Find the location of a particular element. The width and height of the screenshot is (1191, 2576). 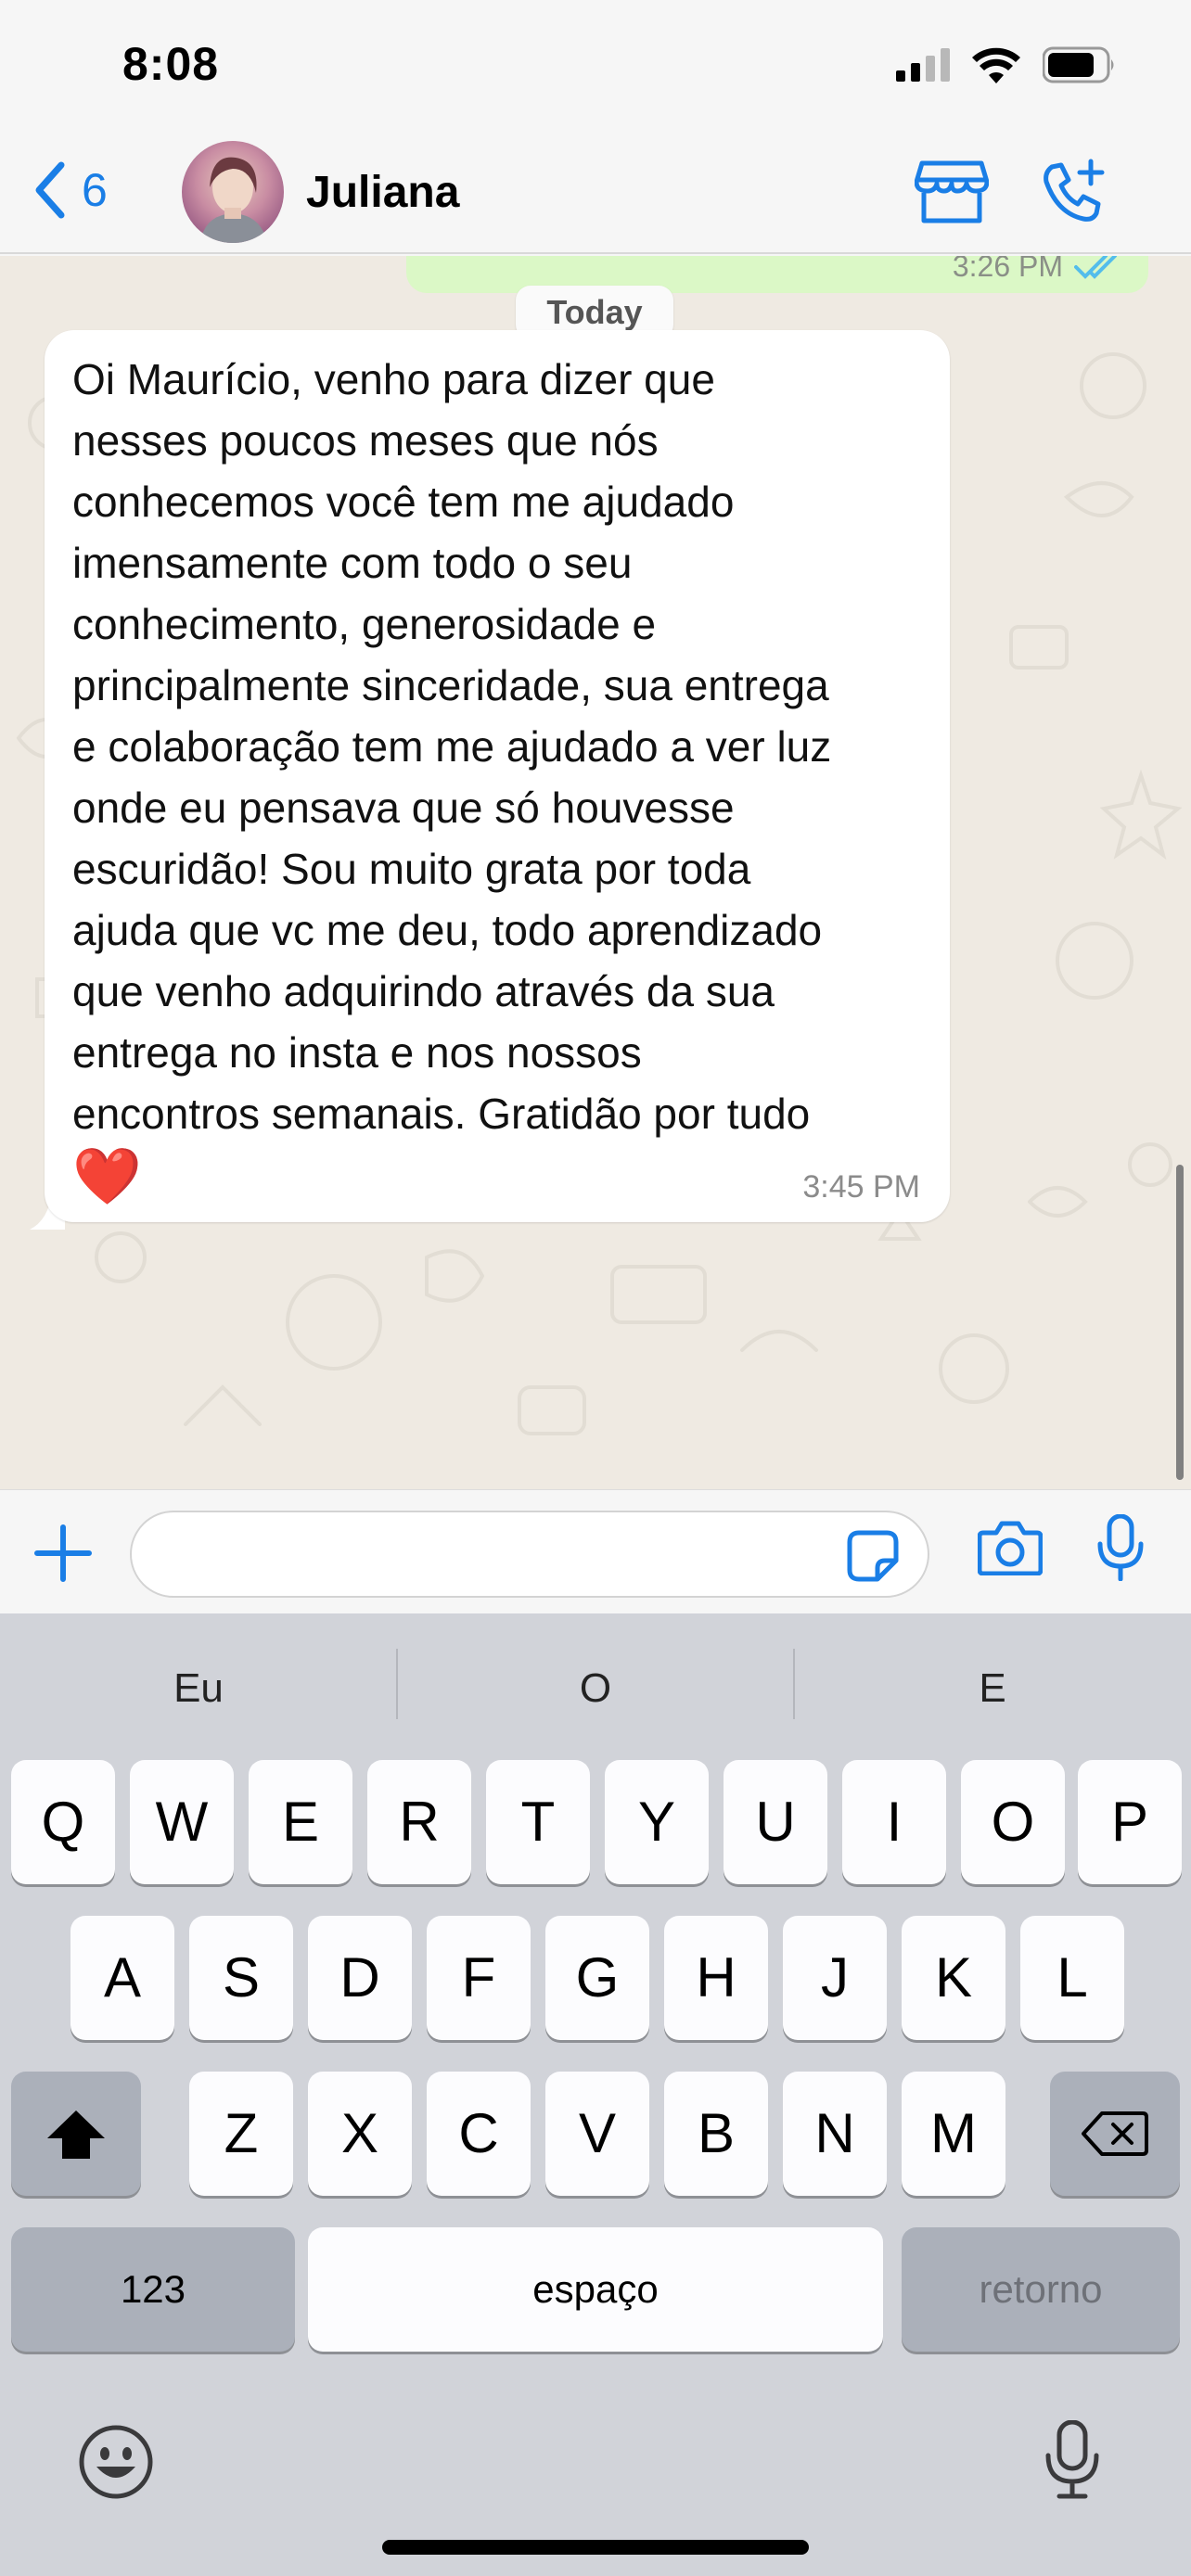

key-g: G is located at coordinates (597, 1978).